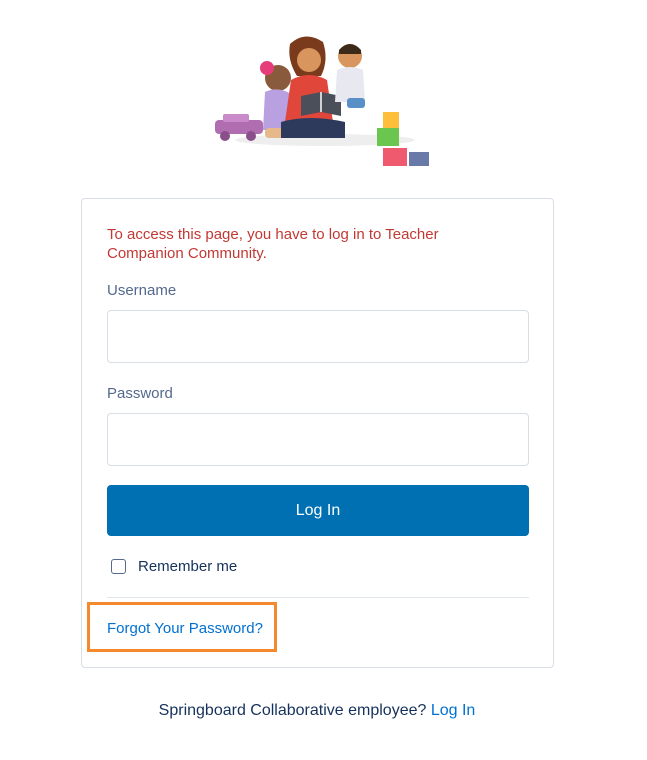 Image resolution: width=647 pixels, height=760 pixels. I want to click on username-input, so click(318, 336).